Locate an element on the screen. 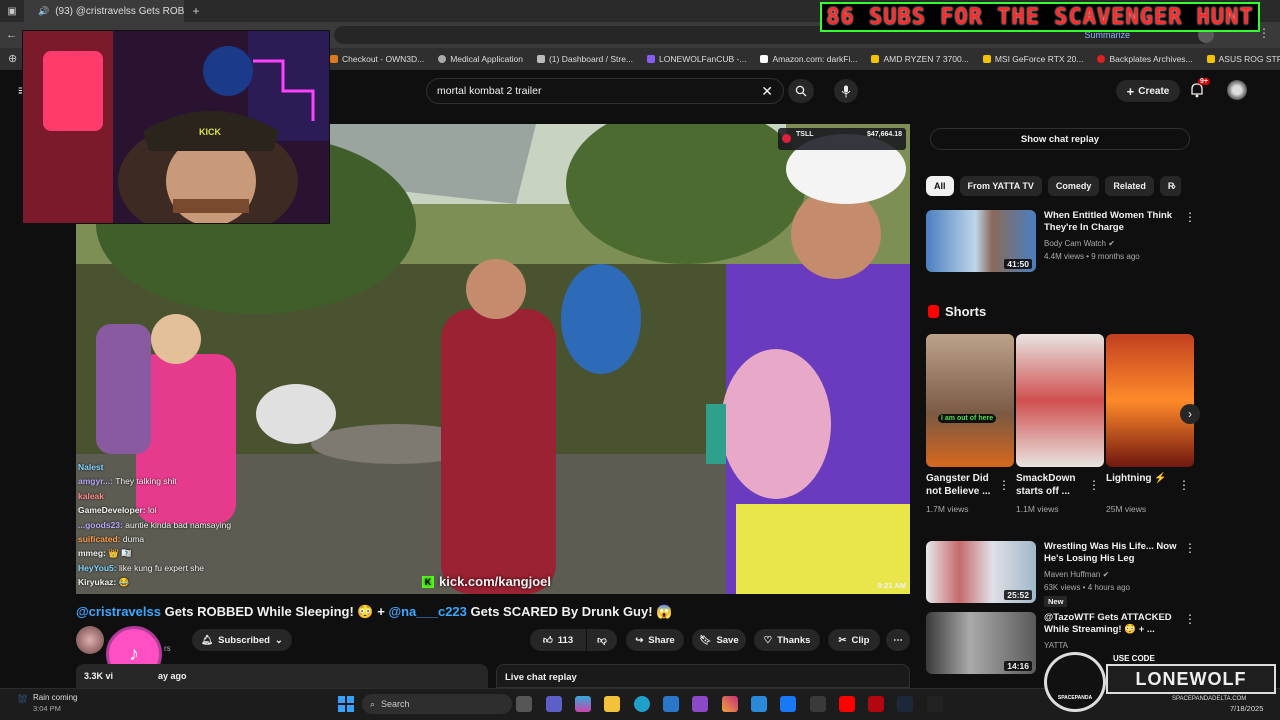 This screenshot has height=720, width=1280. steam-icon is located at coordinates (905, 704).